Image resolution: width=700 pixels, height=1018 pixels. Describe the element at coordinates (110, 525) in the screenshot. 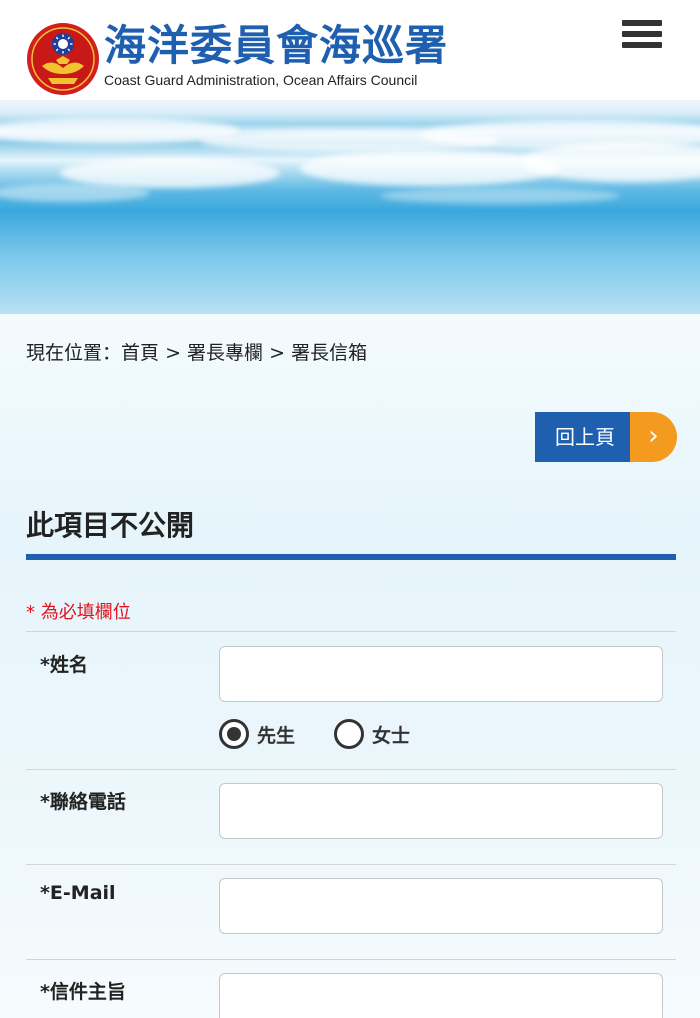

I see `section-title: 此項目不公開` at that location.